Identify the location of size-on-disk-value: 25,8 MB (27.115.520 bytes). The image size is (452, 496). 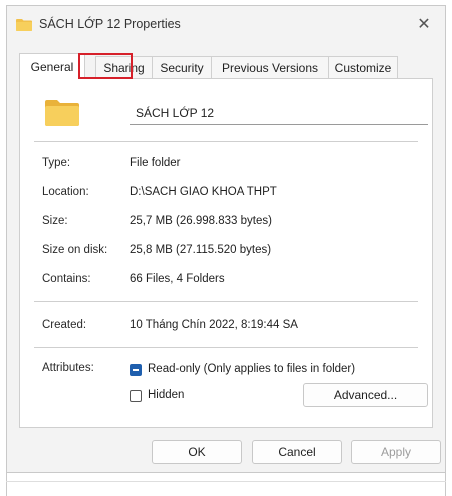
(201, 250).